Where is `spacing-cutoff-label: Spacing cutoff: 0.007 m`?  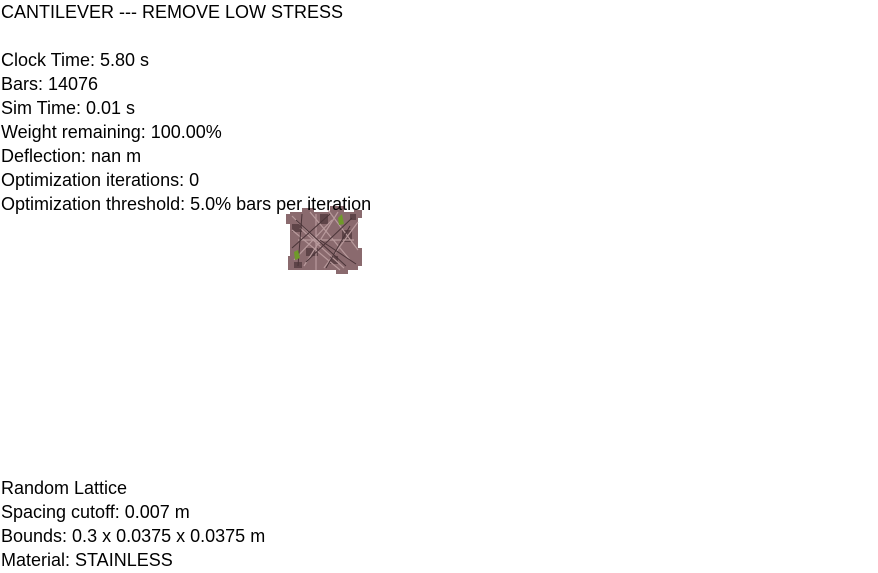
spacing-cutoff-label: Spacing cutoff: 0.007 m is located at coordinates (95, 512).